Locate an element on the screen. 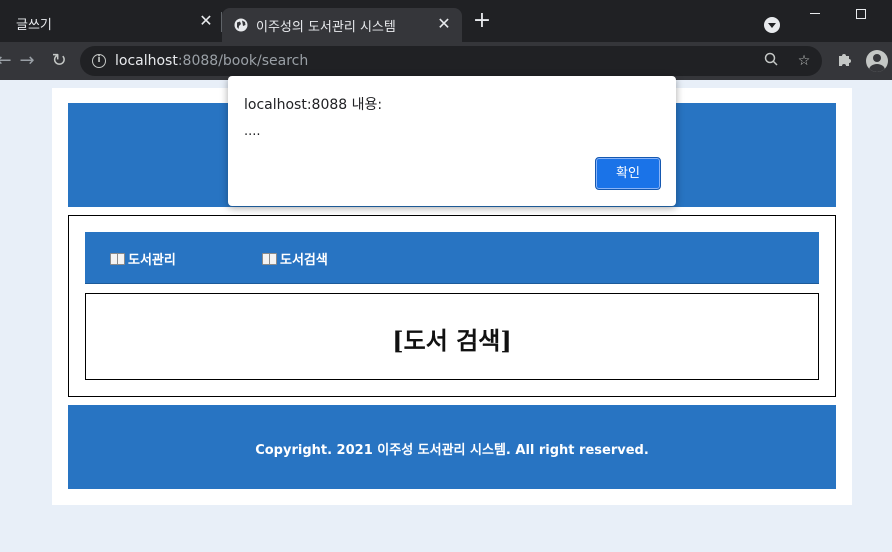  back-arrow-icon: ← is located at coordinates (7, 61).